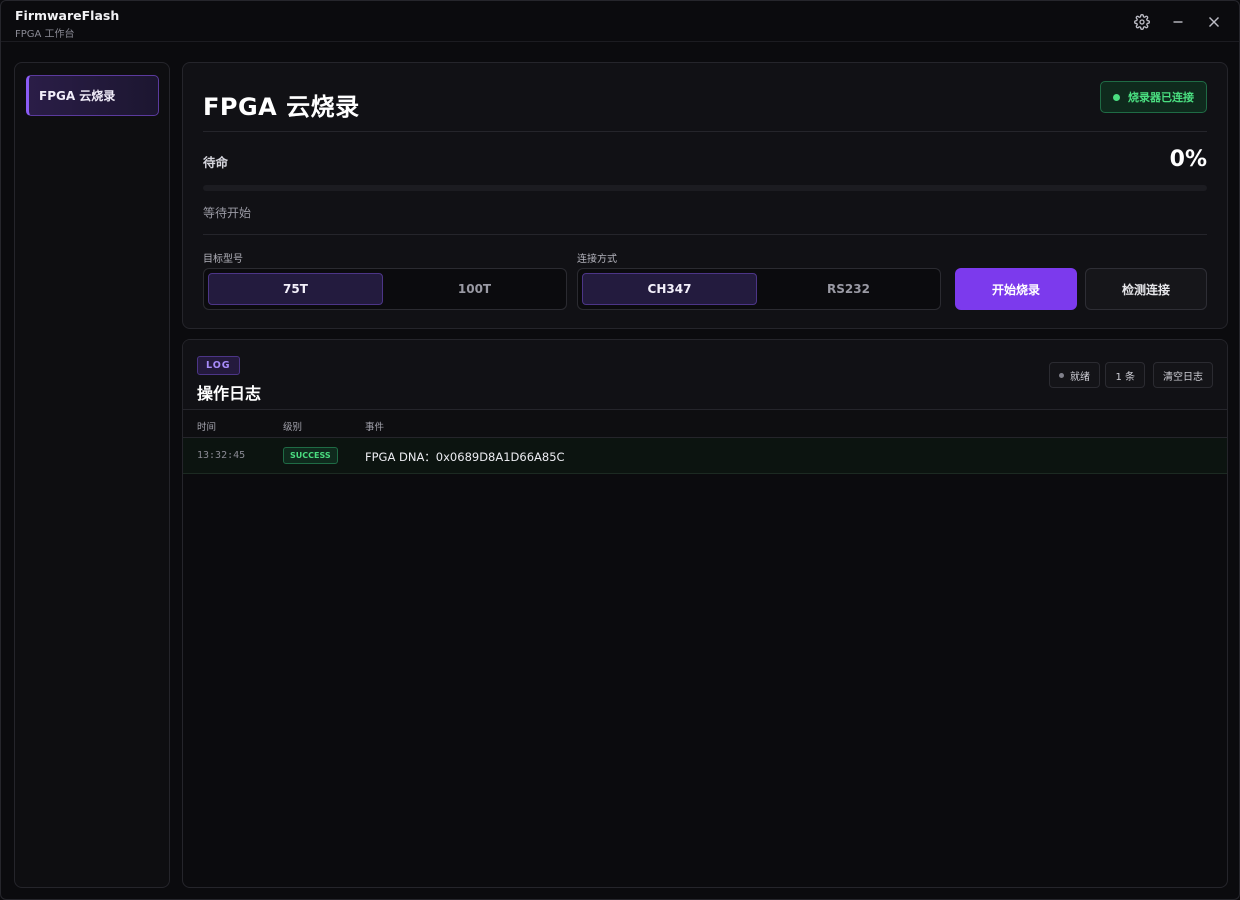  What do you see at coordinates (759, 289) in the screenshot?
I see `connection-mode-selector: CH347 RS232` at bounding box center [759, 289].